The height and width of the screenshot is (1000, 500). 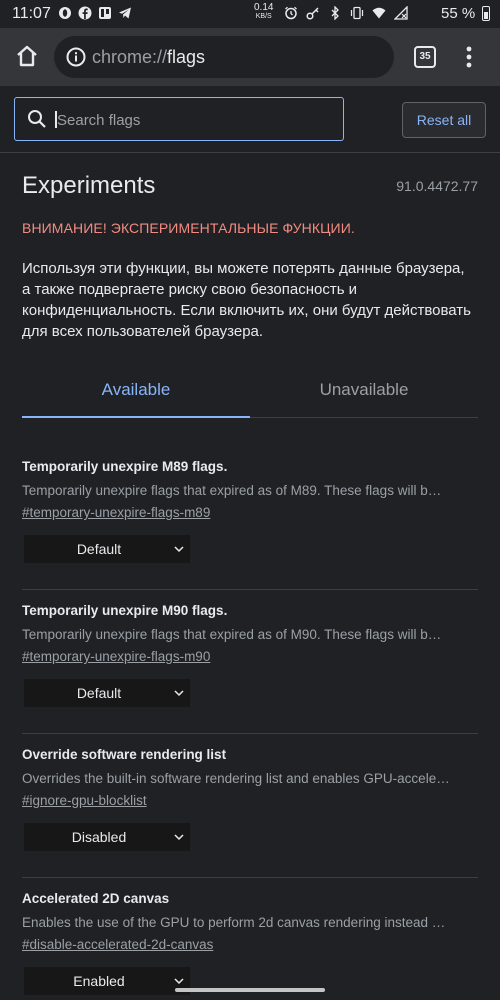 What do you see at coordinates (96, 898) in the screenshot?
I see `flag-name: Accelerated 2D canvas` at bounding box center [96, 898].